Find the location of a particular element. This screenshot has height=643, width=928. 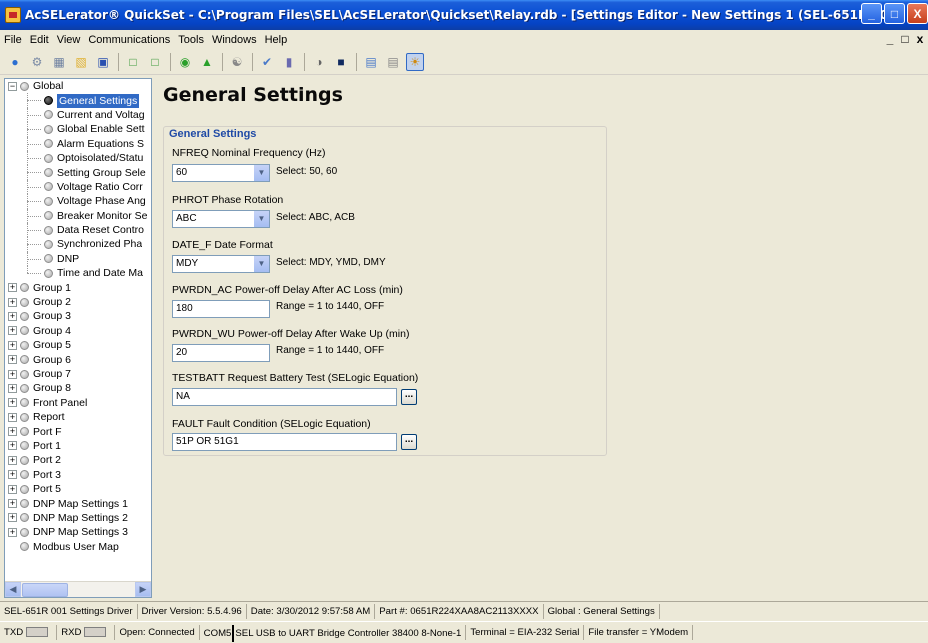

phrot-select: ABC ▼ is located at coordinates (221, 219).